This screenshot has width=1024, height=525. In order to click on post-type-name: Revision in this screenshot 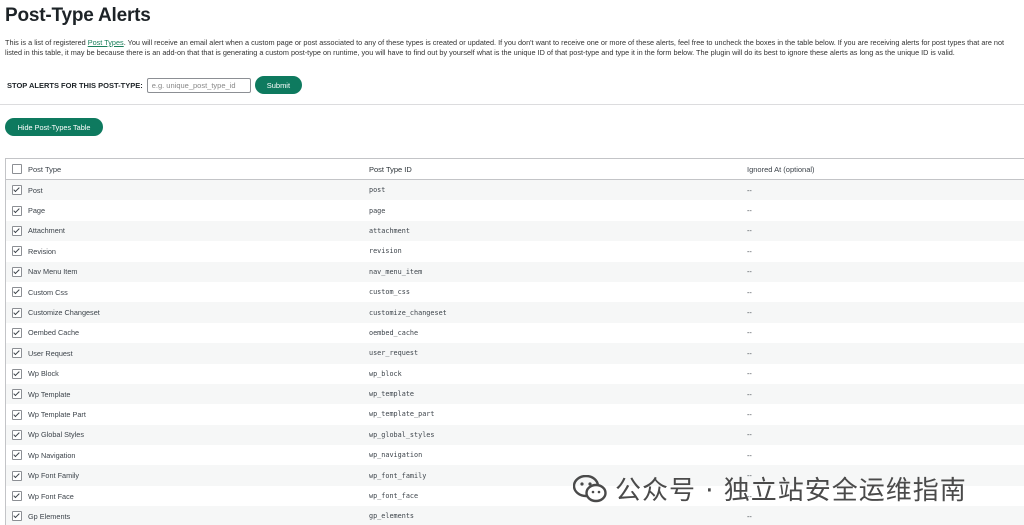, I will do `click(42, 251)`.